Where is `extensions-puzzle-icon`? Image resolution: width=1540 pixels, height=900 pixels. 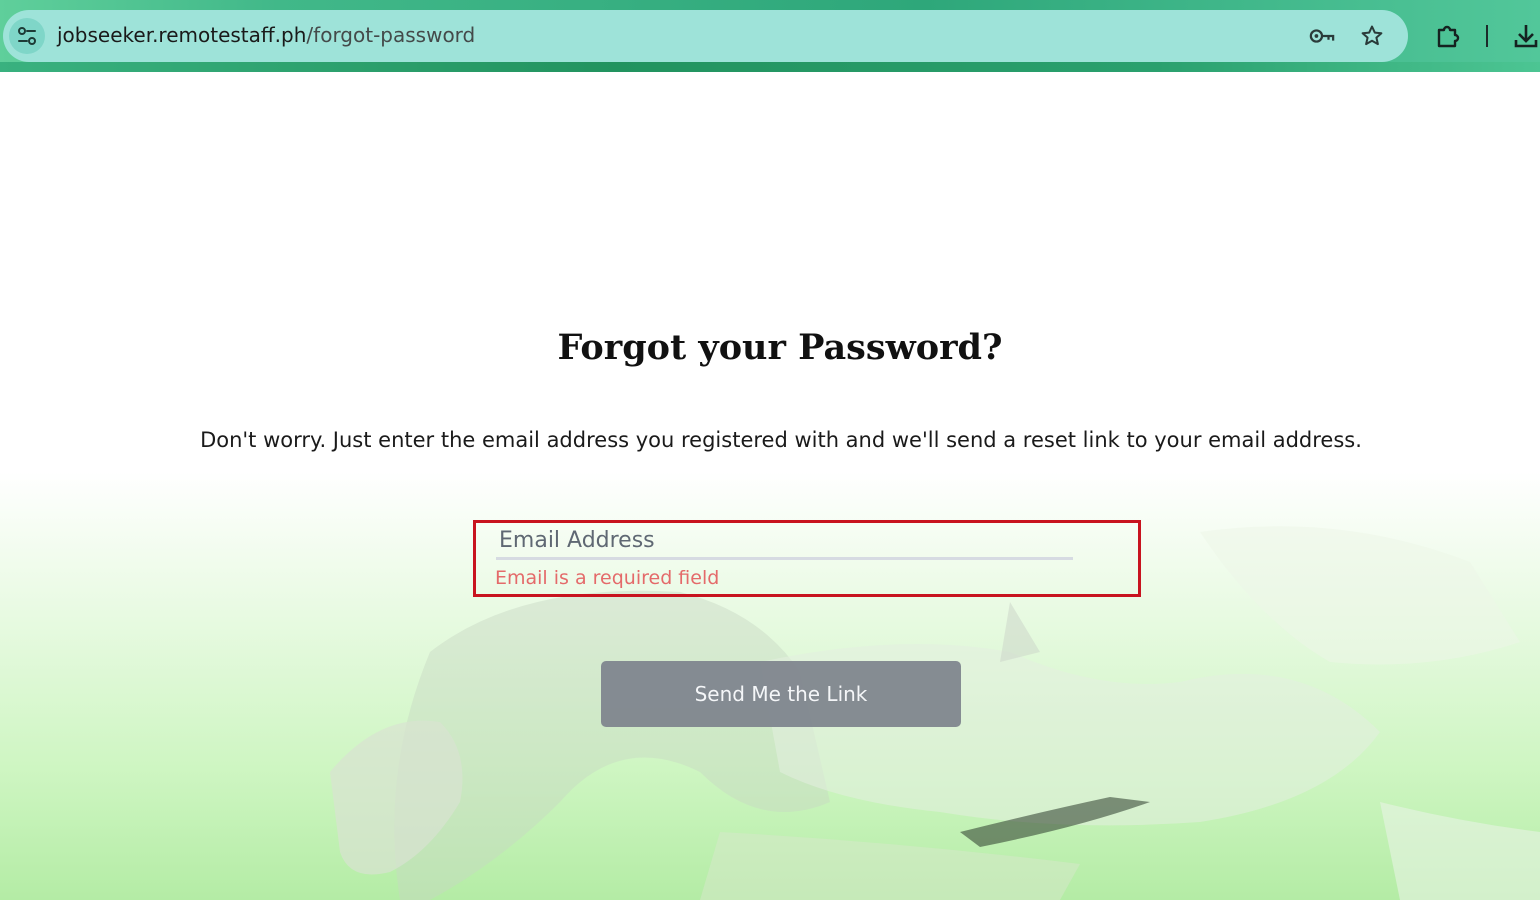
extensions-puzzle-icon is located at coordinates (1448, 36).